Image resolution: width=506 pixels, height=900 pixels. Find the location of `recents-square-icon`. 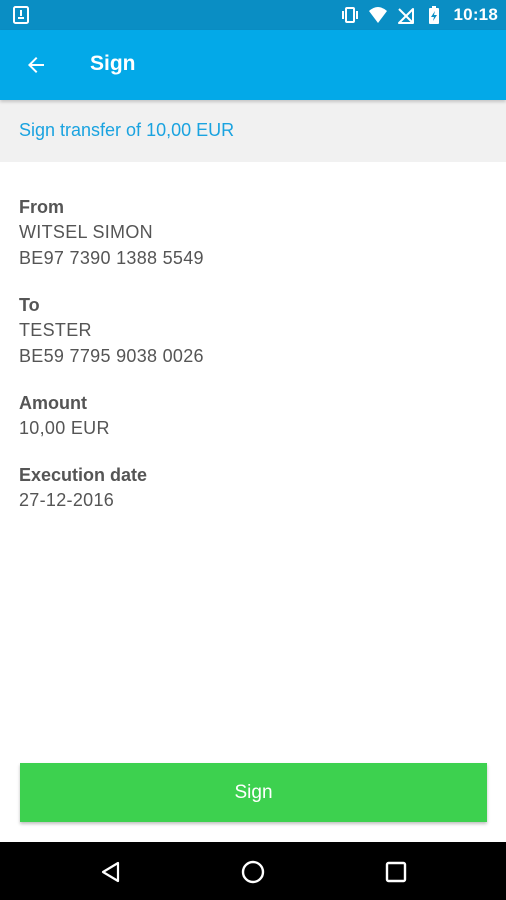

recents-square-icon is located at coordinates (396, 872).